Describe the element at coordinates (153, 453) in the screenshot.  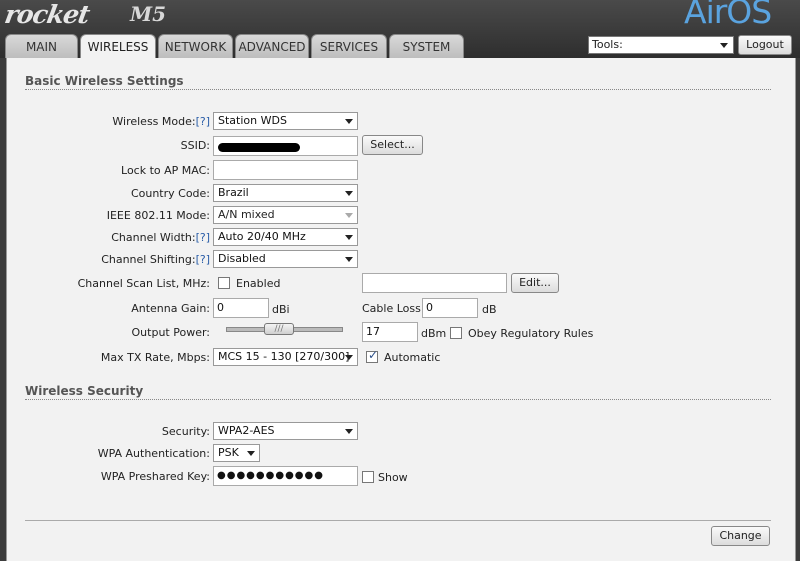
I see `wpa-authentication-label: WPA Authentication:` at that location.